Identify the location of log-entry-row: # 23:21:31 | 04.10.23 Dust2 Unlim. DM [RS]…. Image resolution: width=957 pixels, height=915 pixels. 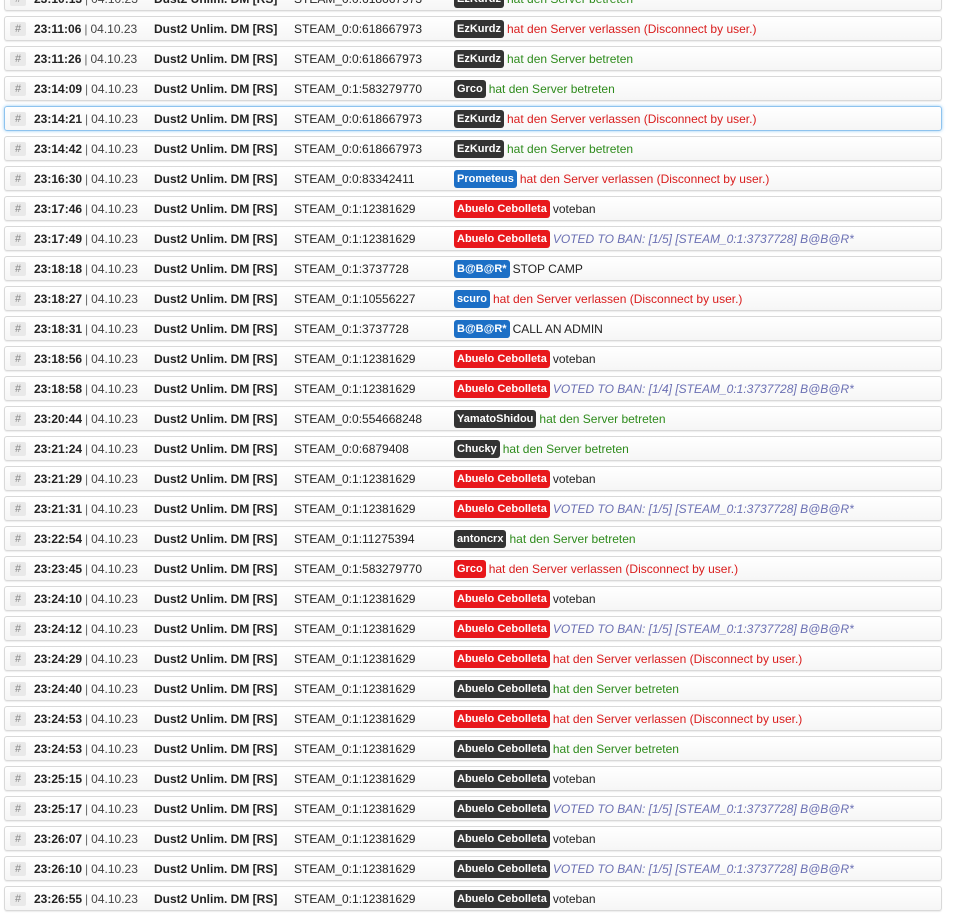
(473, 508).